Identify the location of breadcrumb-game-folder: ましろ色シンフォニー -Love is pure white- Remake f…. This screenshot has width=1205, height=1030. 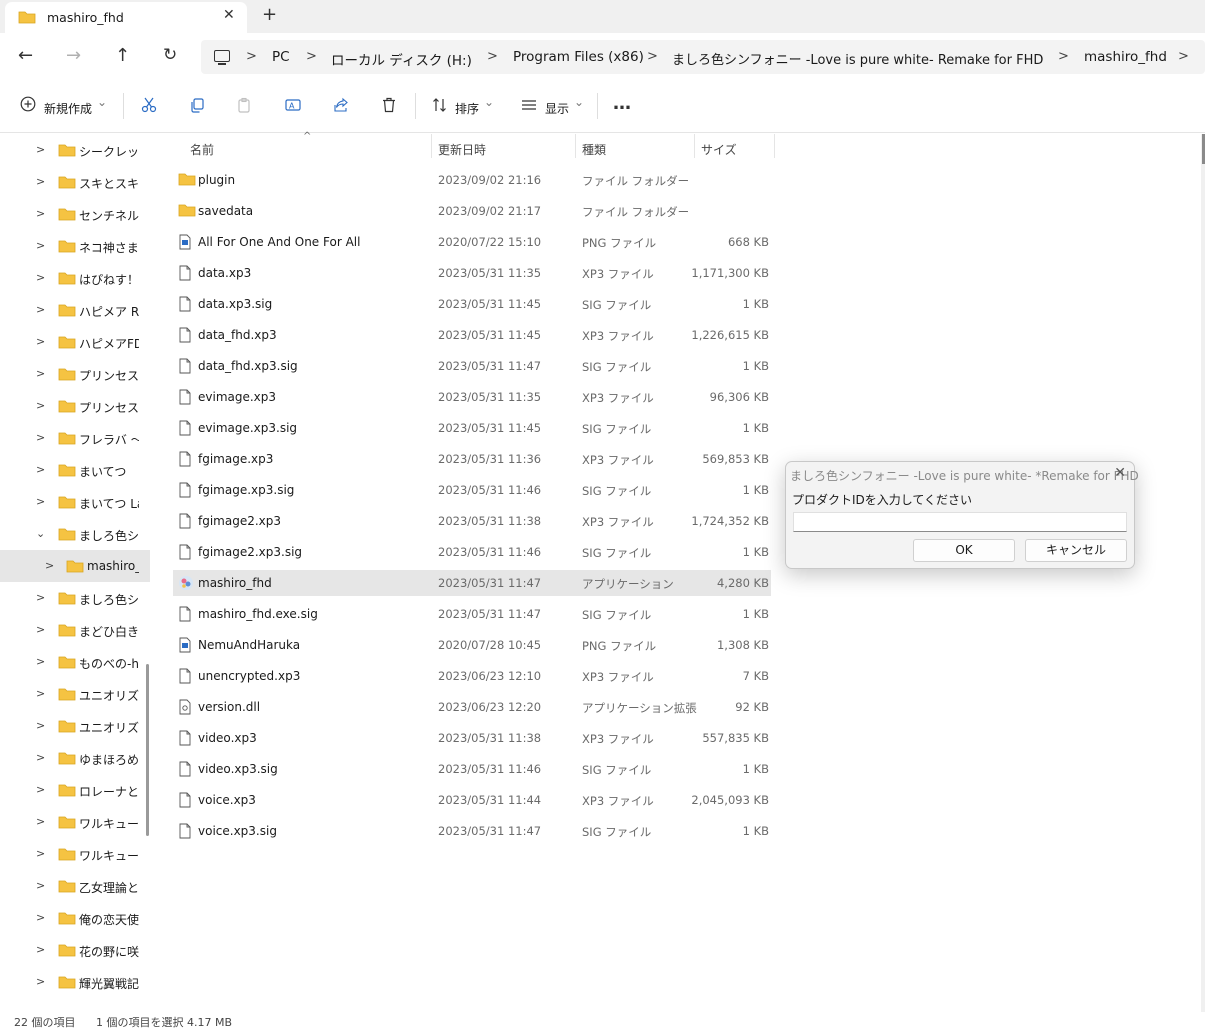
(857, 58).